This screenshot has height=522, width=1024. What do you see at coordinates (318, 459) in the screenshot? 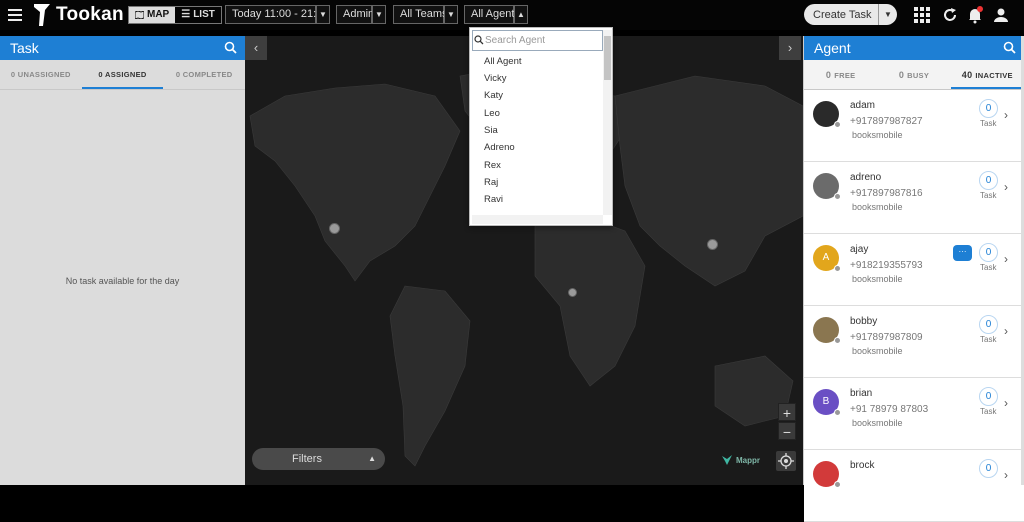
I see `filters-button: Filters ▲` at bounding box center [318, 459].